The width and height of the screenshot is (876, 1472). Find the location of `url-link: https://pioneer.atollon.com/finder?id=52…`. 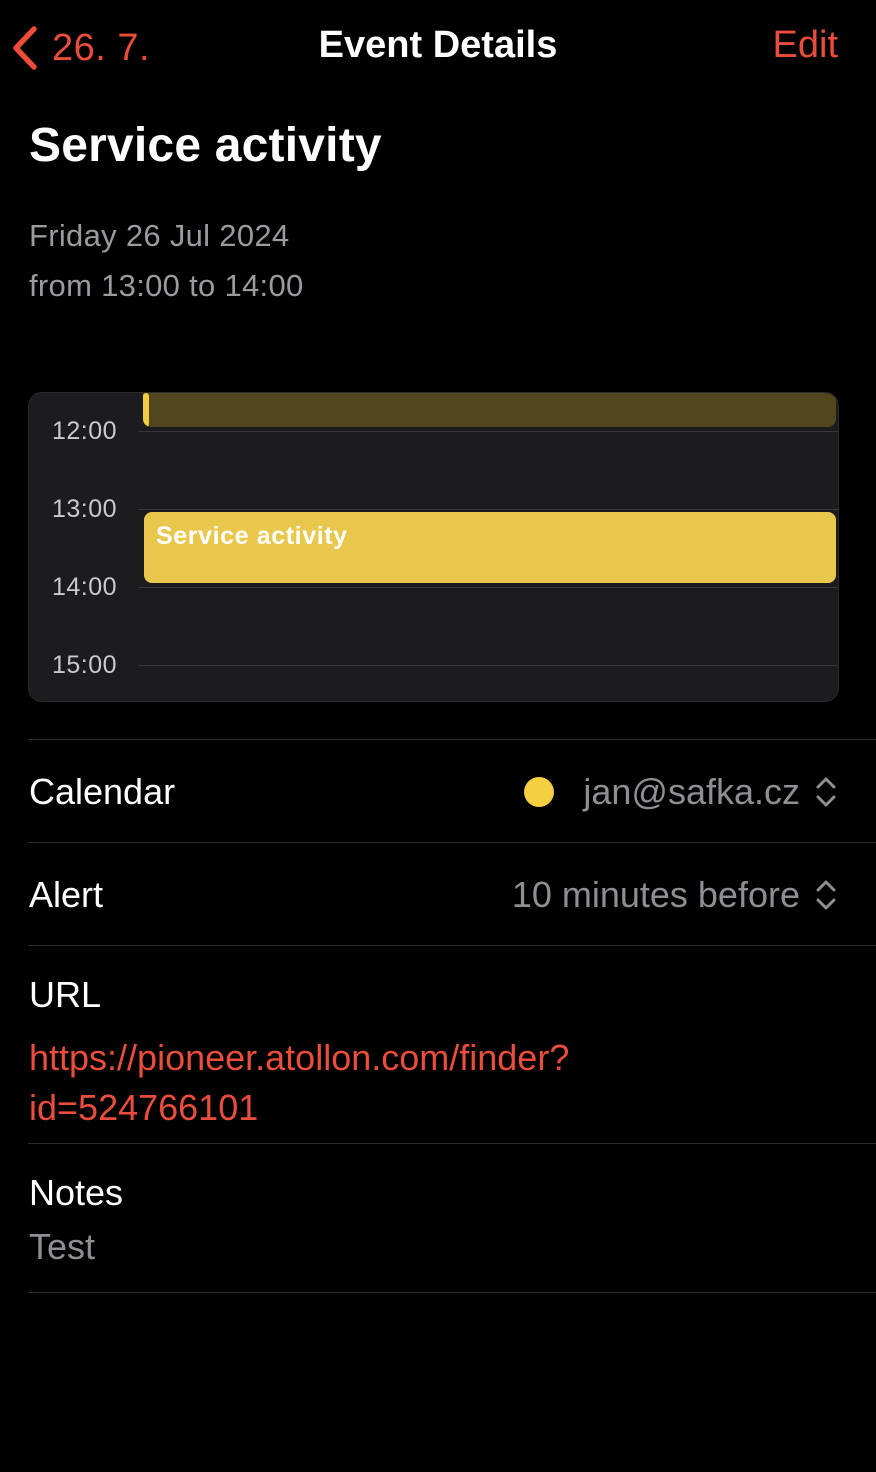

url-link: https://pioneer.atollon.com/finder?id=52… is located at coordinates (349, 1083).